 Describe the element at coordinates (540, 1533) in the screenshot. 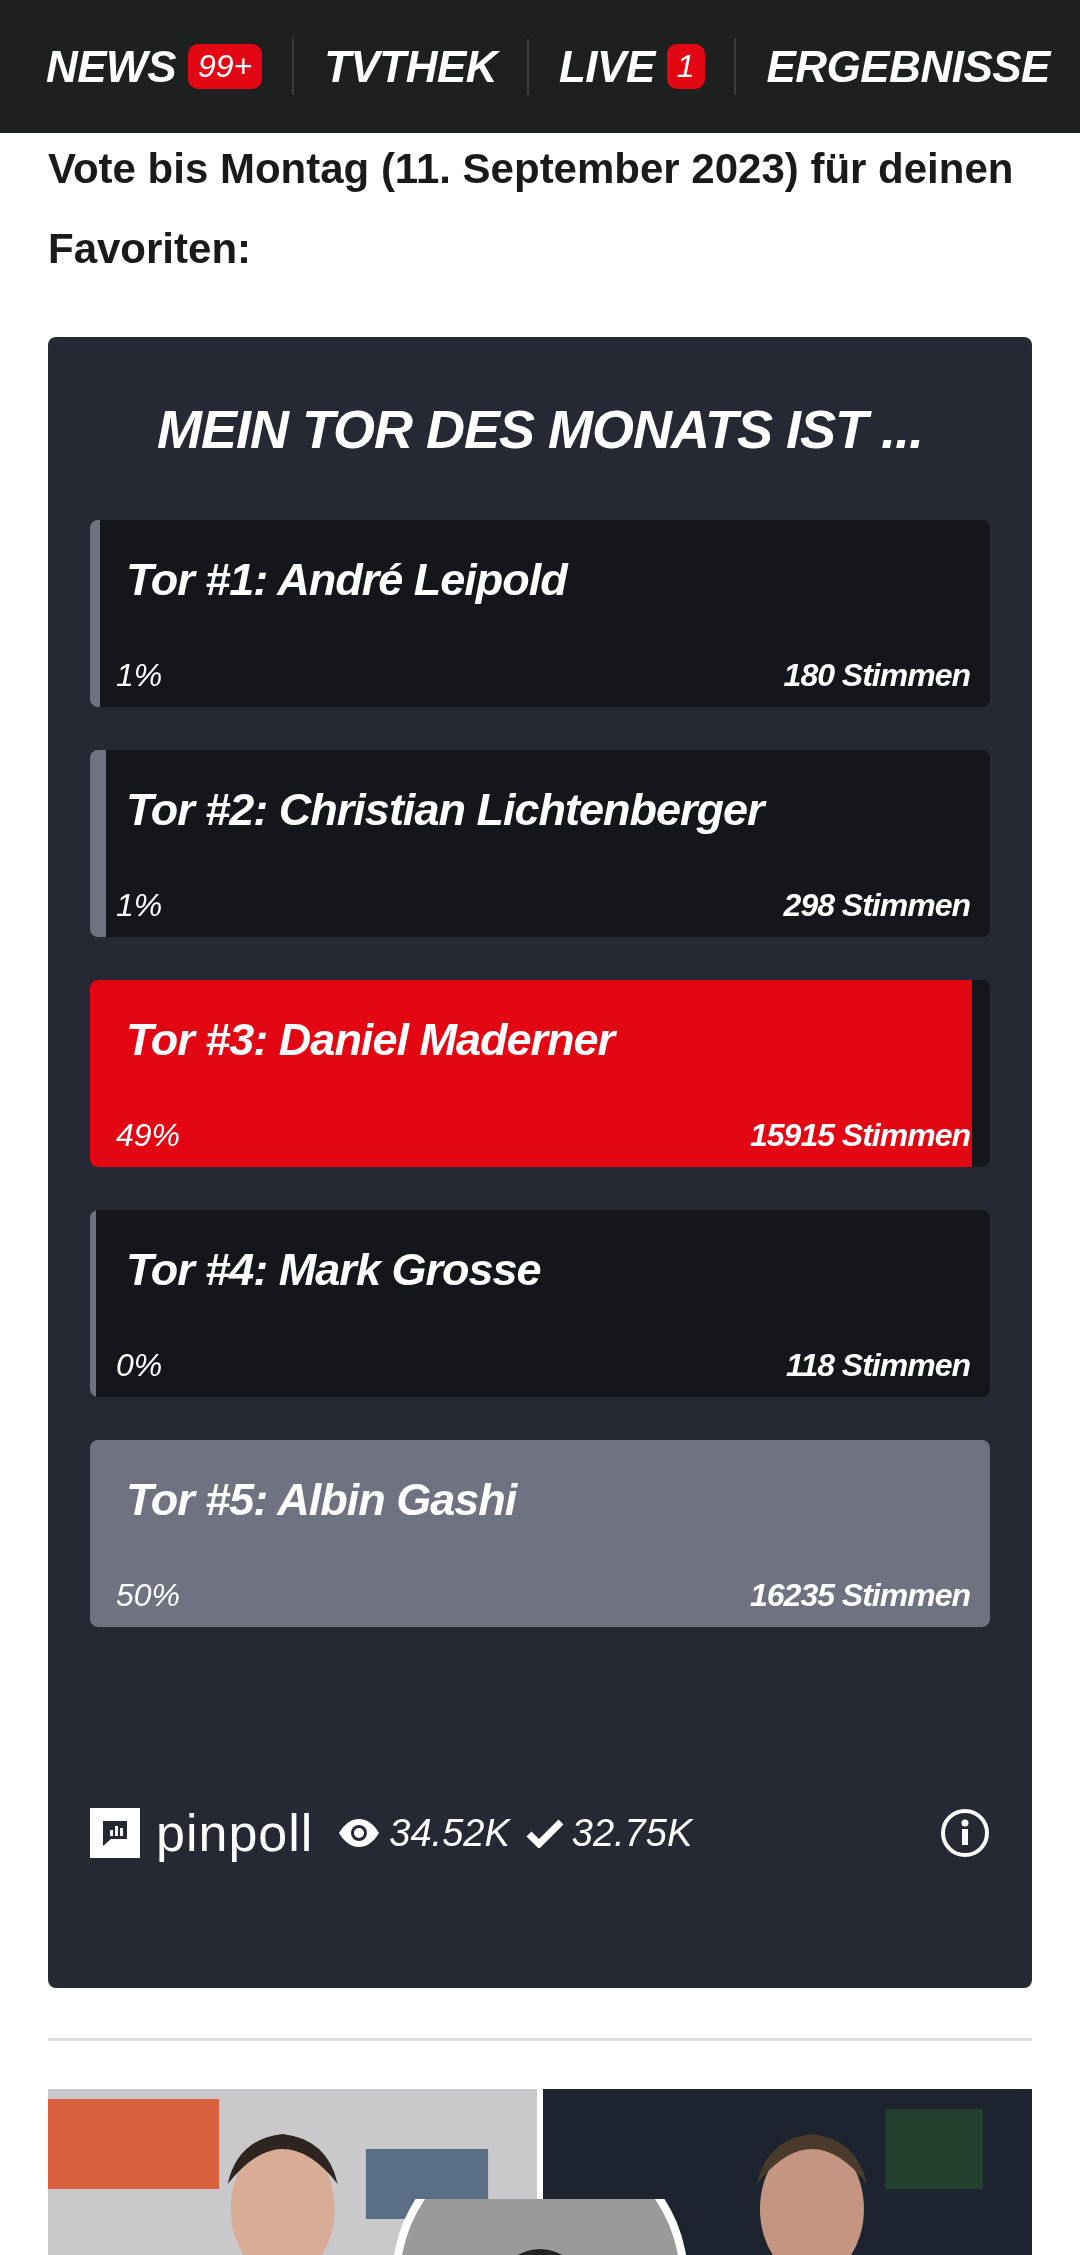

I see `poll-option: Tor #5: Albin Gashi 50% 16235 Stimmen` at that location.